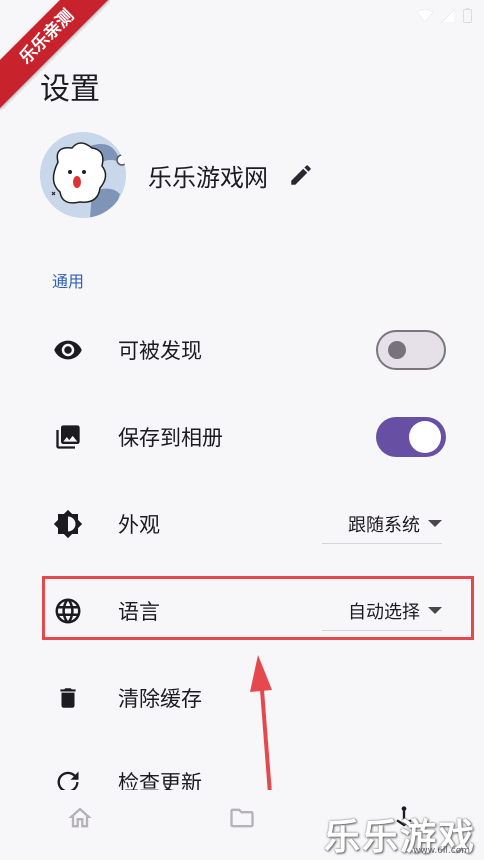  I want to click on home-icon, so click(80, 820).